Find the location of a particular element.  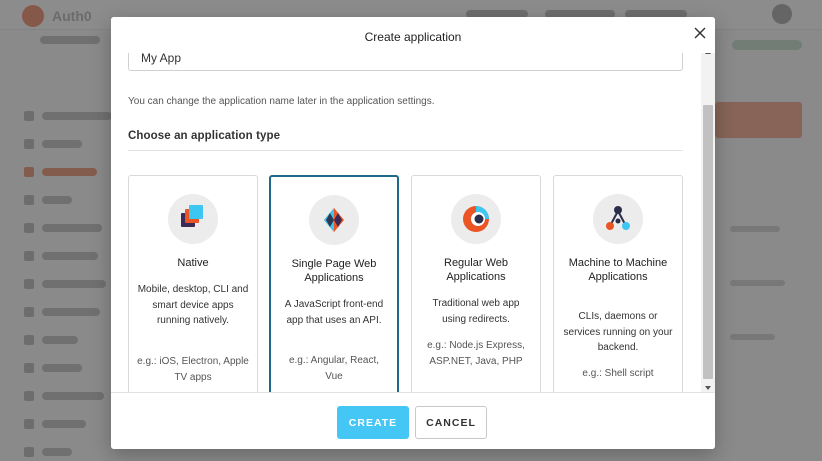

spa-icon is located at coordinates (334, 220).